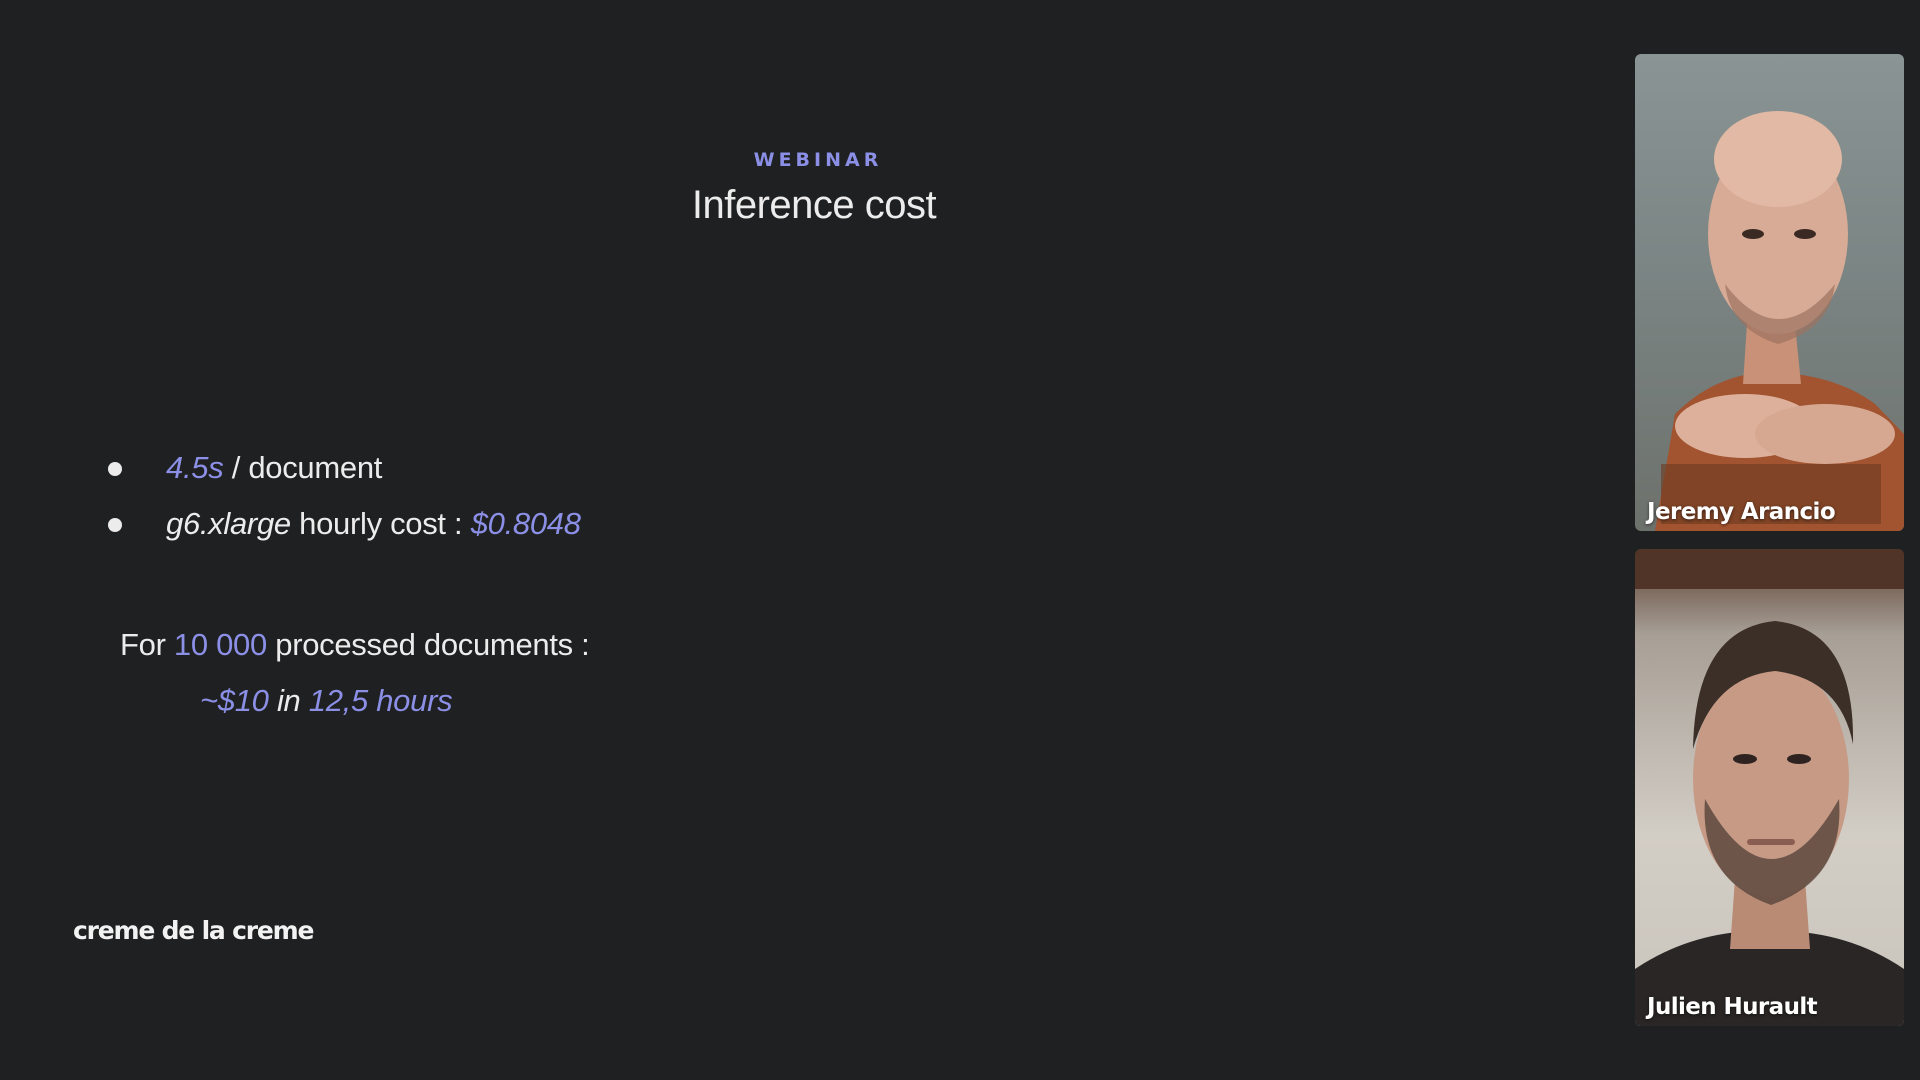  What do you see at coordinates (147, 644) in the screenshot?
I see `summary-prefix: For` at bounding box center [147, 644].